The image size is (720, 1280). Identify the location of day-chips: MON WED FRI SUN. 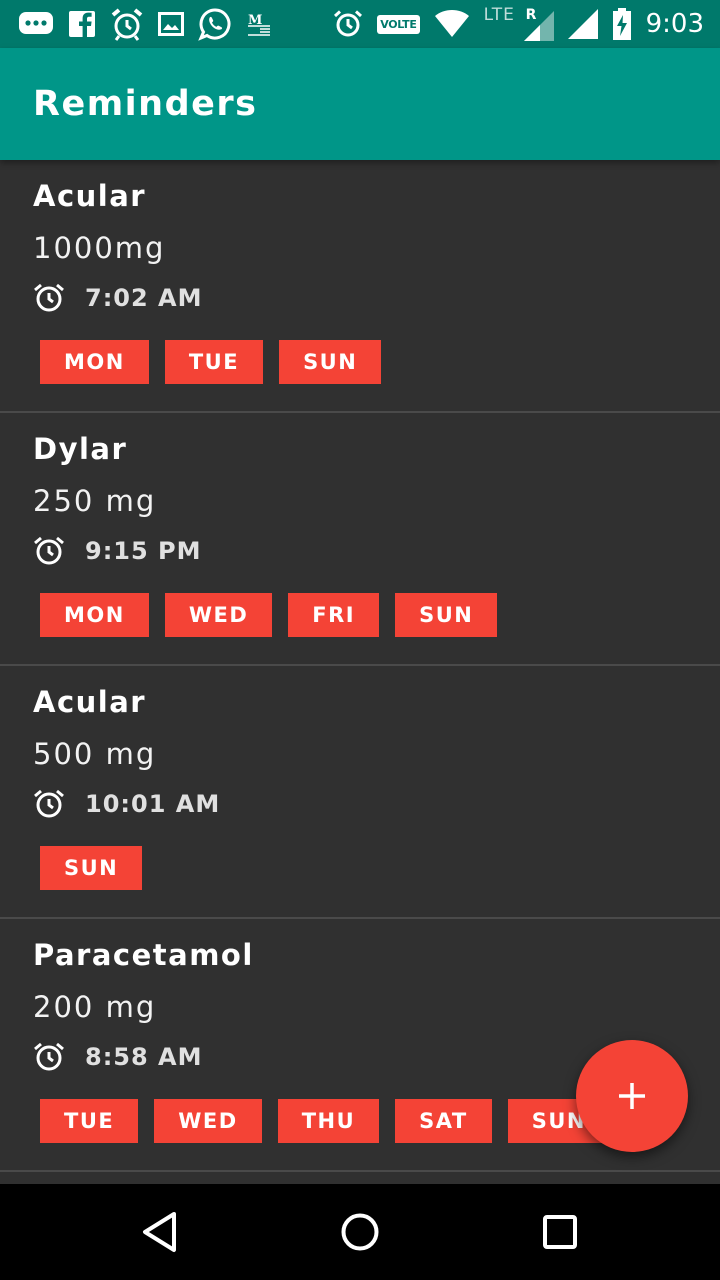
(380, 615).